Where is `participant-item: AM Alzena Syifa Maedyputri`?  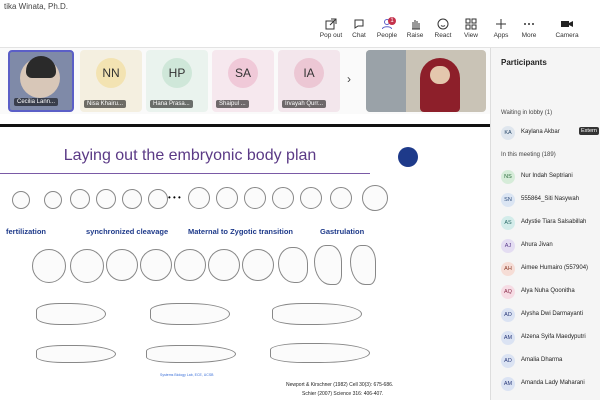
participant-item: AM Alzena Syifa Maedyputri is located at coordinates (550, 338).